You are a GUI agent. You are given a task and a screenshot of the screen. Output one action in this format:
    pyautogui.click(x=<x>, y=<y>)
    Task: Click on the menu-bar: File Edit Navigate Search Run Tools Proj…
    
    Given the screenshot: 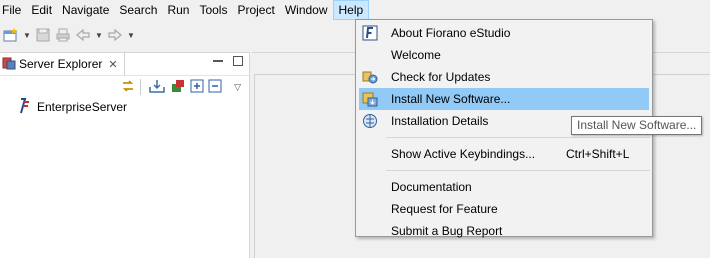 What is the action you would take?
    pyautogui.click(x=355, y=10)
    